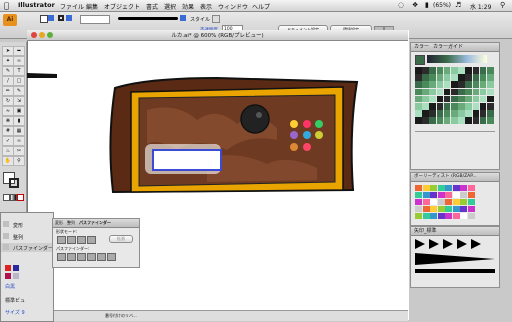 The image size is (512, 322). What do you see at coordinates (18, 225) in the screenshot?
I see `panel-item-transform: 変形` at bounding box center [18, 225].